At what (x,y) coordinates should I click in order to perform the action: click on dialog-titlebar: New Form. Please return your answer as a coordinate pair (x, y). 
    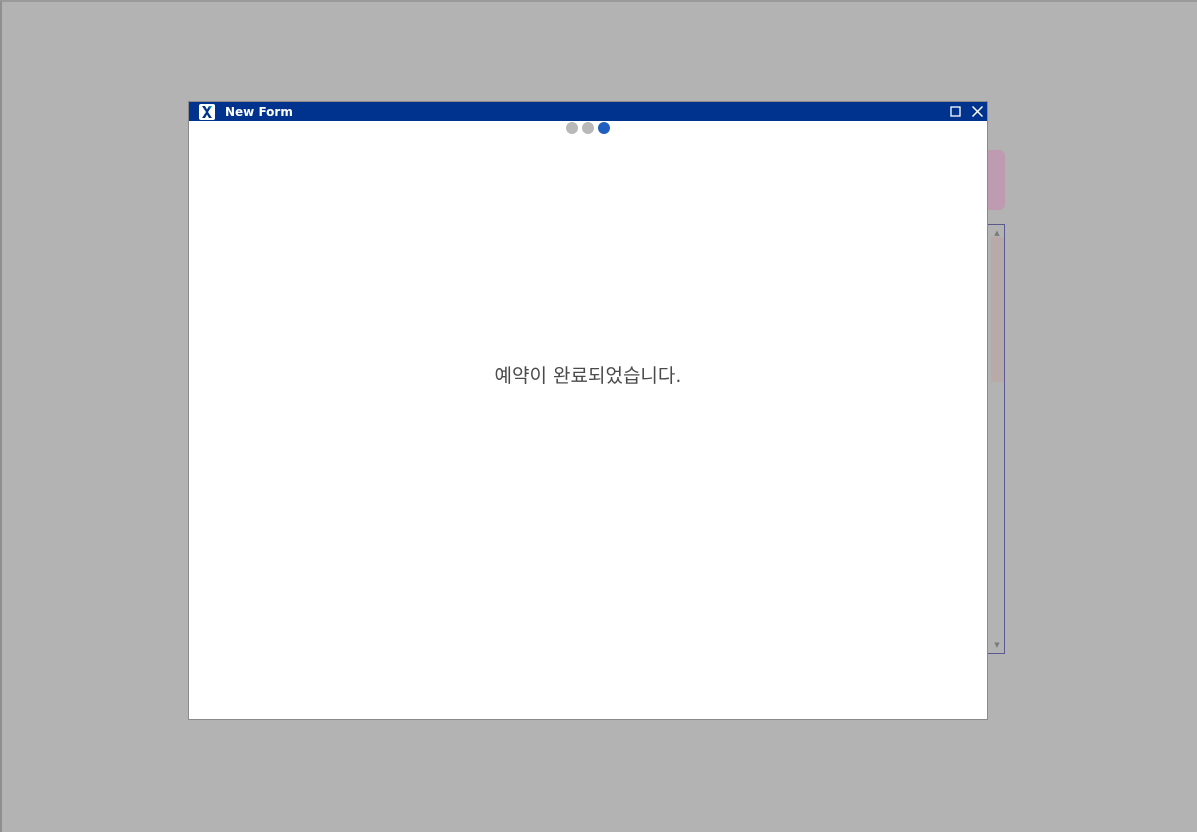
    Looking at the image, I should click on (588, 111).